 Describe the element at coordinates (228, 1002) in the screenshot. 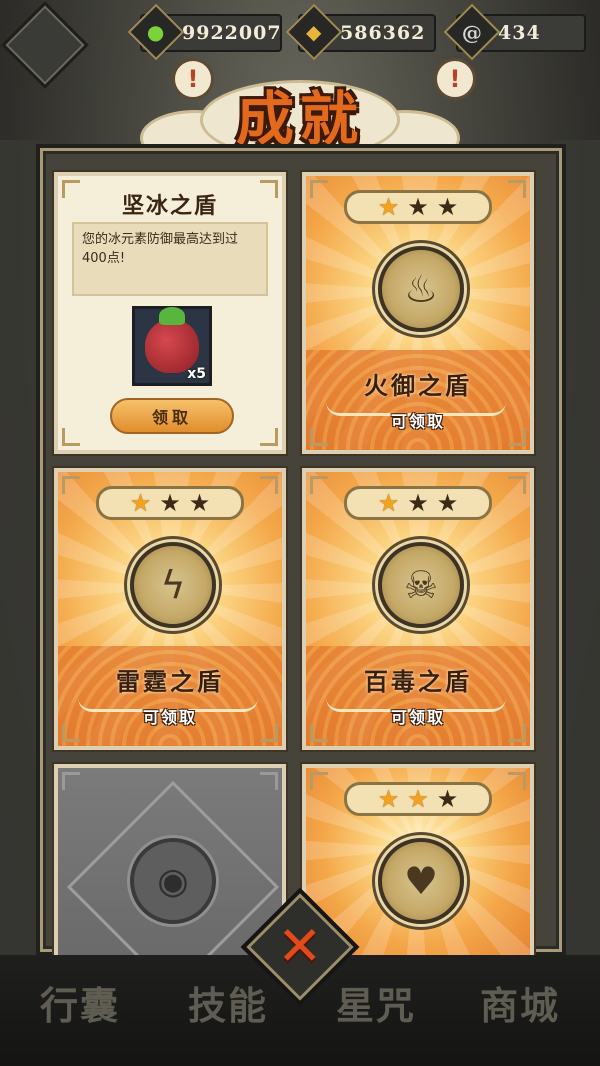

I see `nav-skills: 技能` at that location.